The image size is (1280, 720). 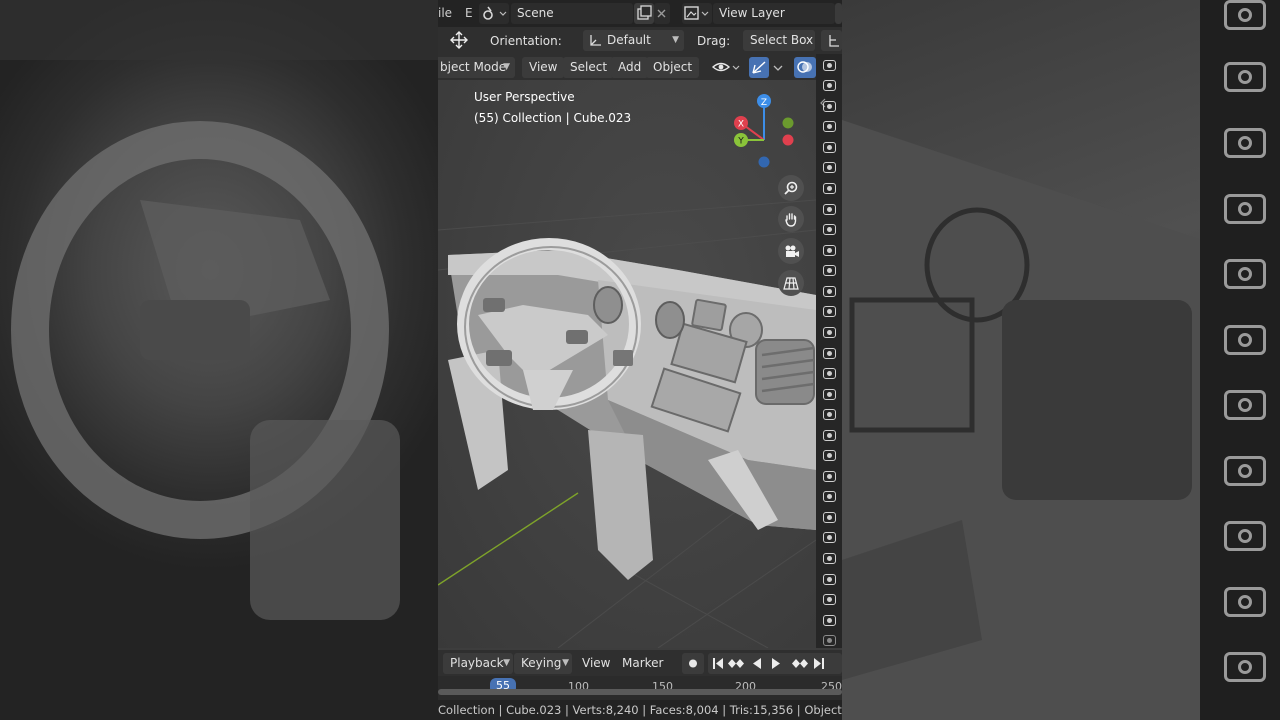 I want to click on playback-dropdown: Playback ▼, so click(x=478, y=663).